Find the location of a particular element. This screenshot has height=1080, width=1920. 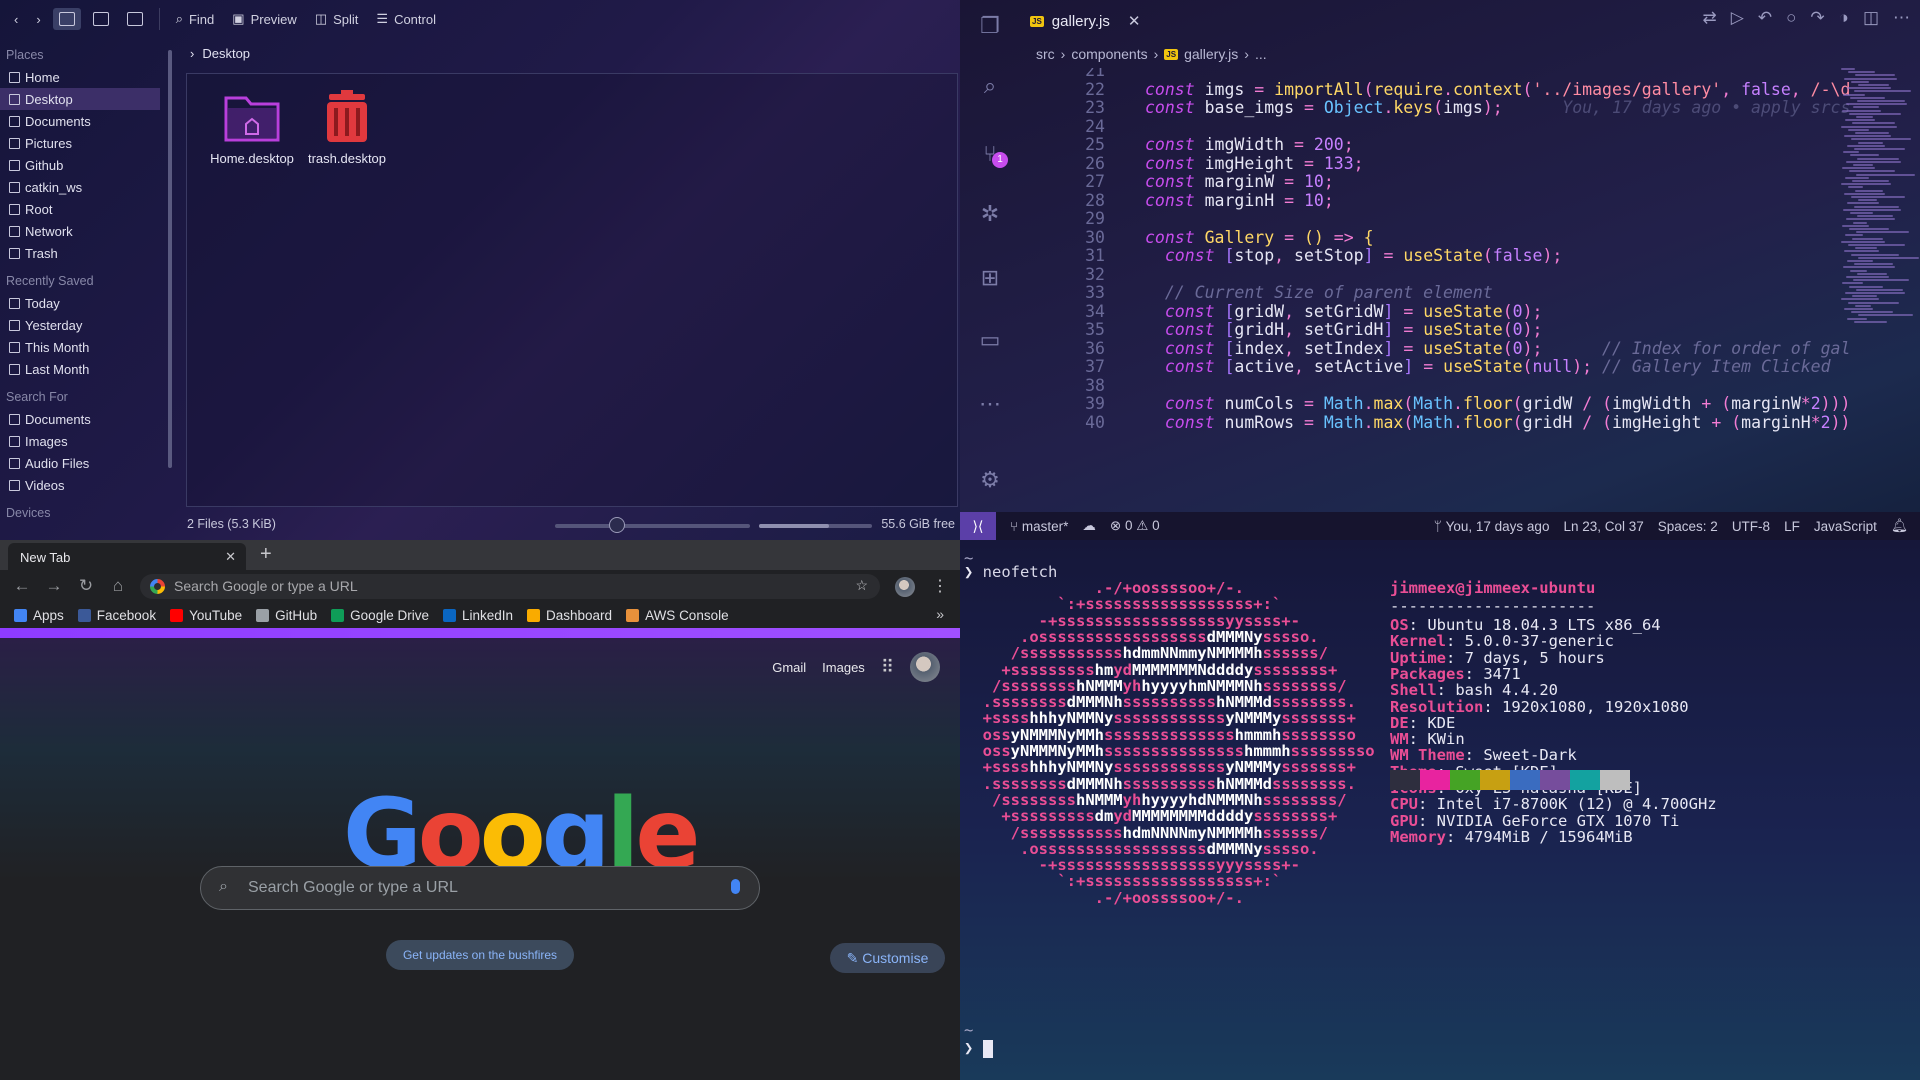

indentation: Spaces: 2 is located at coordinates (1688, 526).